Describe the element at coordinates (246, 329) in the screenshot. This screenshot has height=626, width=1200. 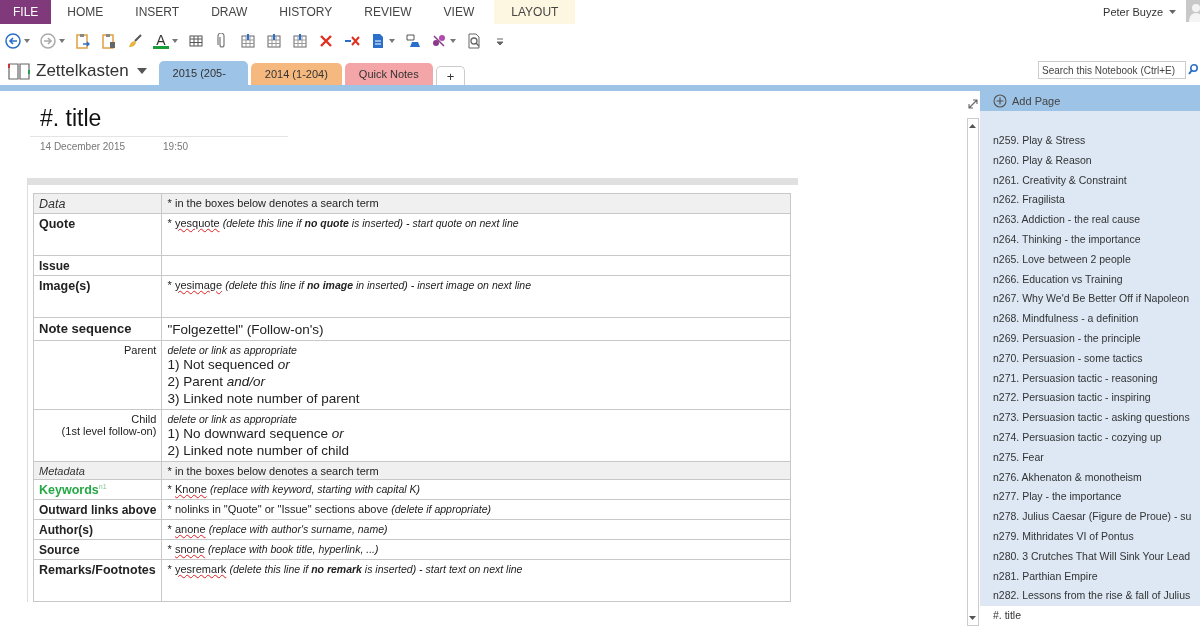
I see `cell-text: "Folgezettel" (Follow-on's)` at that location.